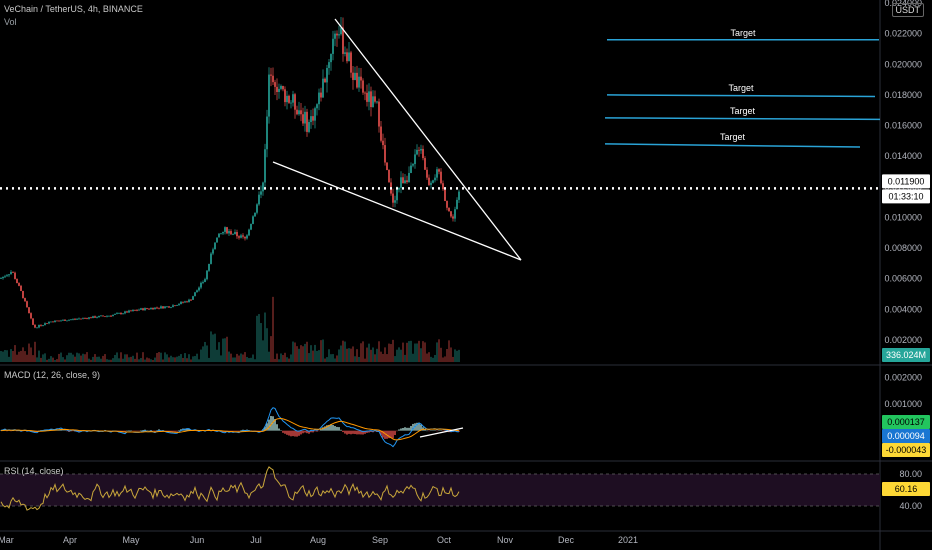 This screenshot has height=550, width=932. Describe the element at coordinates (628, 540) in the screenshot. I see `time-tick-label: 2021` at that location.